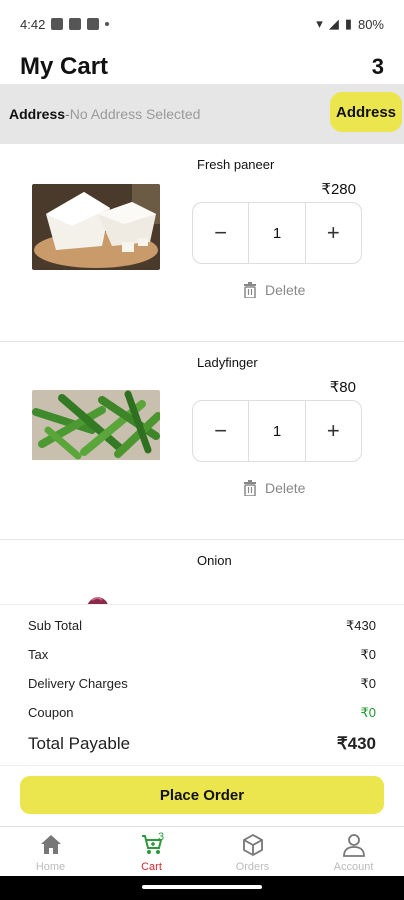 The width and height of the screenshot is (404, 900). I want to click on cart-count: 3, so click(377, 66).